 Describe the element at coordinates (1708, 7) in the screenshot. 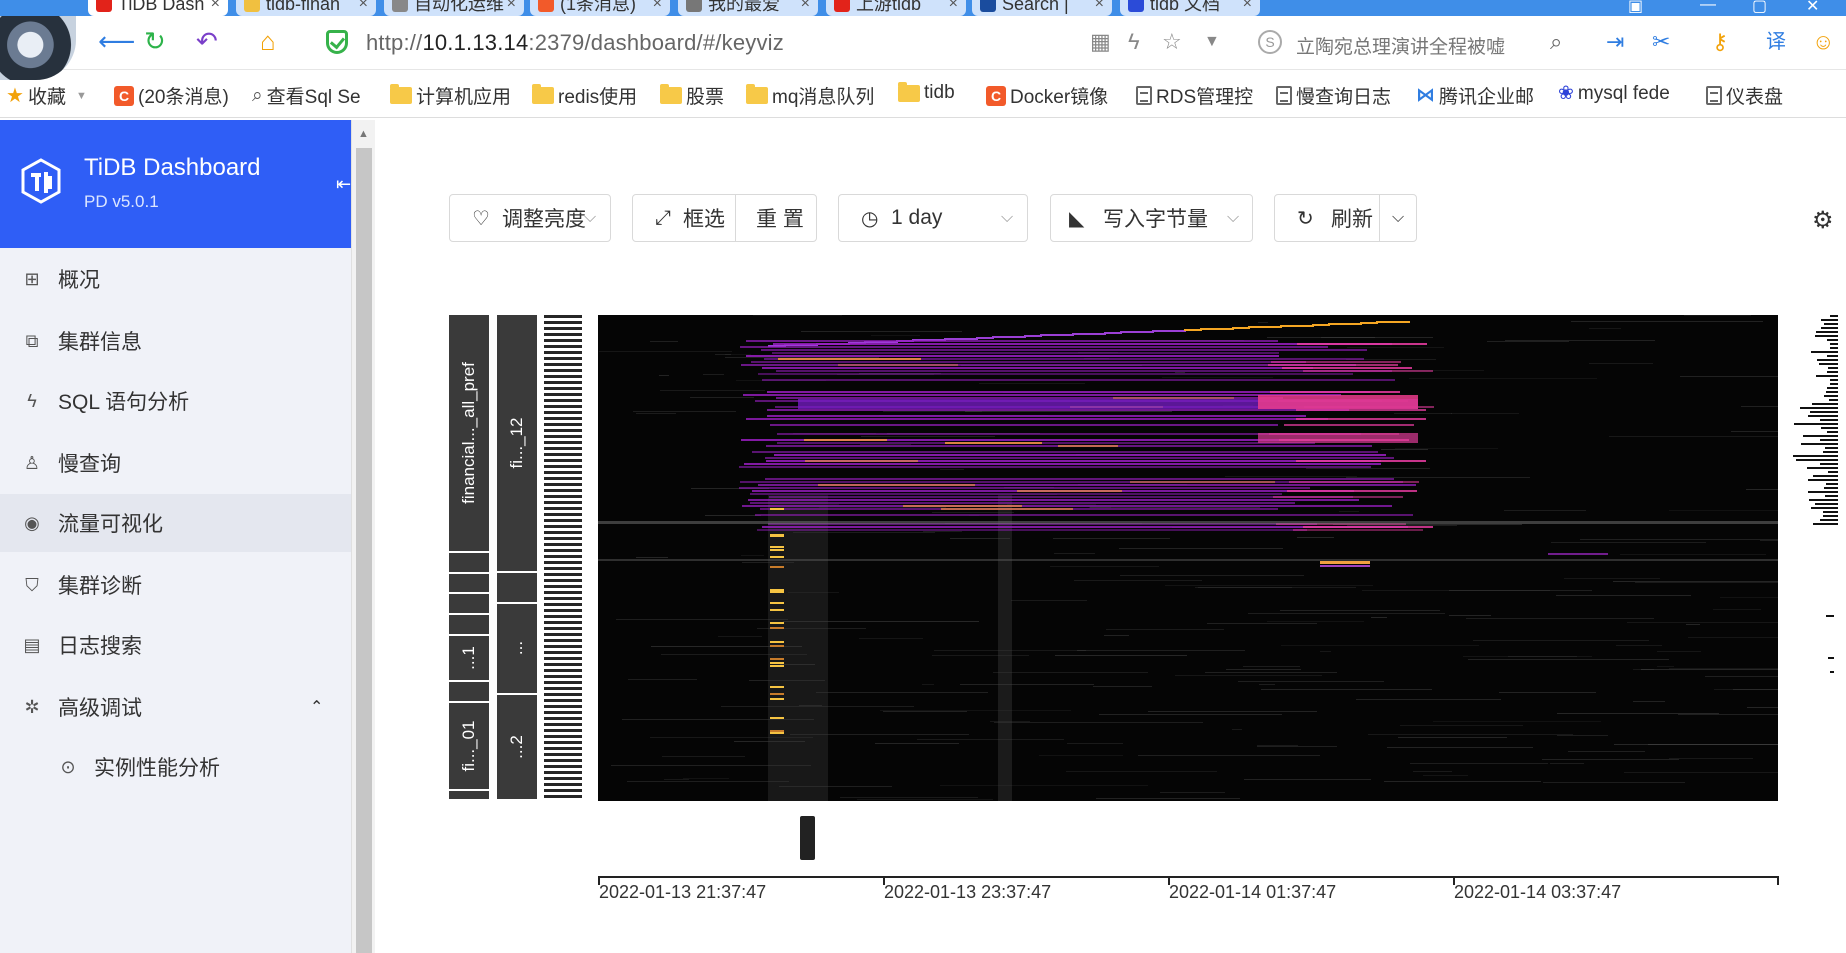

I see `minimize-icon: —` at that location.